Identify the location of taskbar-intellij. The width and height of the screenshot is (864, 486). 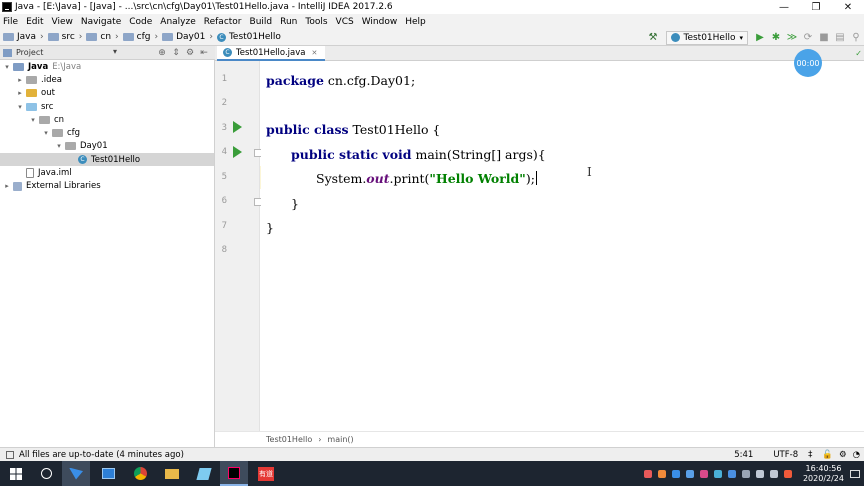
(234, 473).